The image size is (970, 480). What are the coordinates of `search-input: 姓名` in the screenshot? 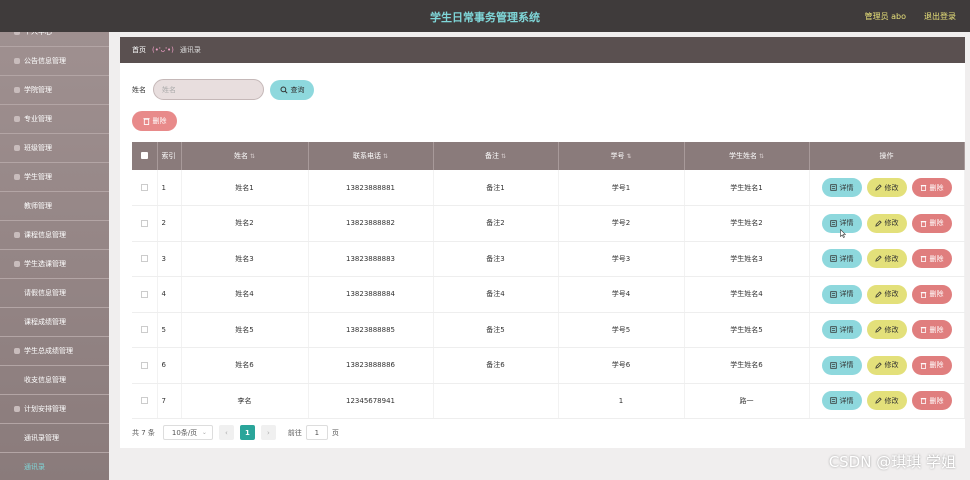 It's located at (208, 89).